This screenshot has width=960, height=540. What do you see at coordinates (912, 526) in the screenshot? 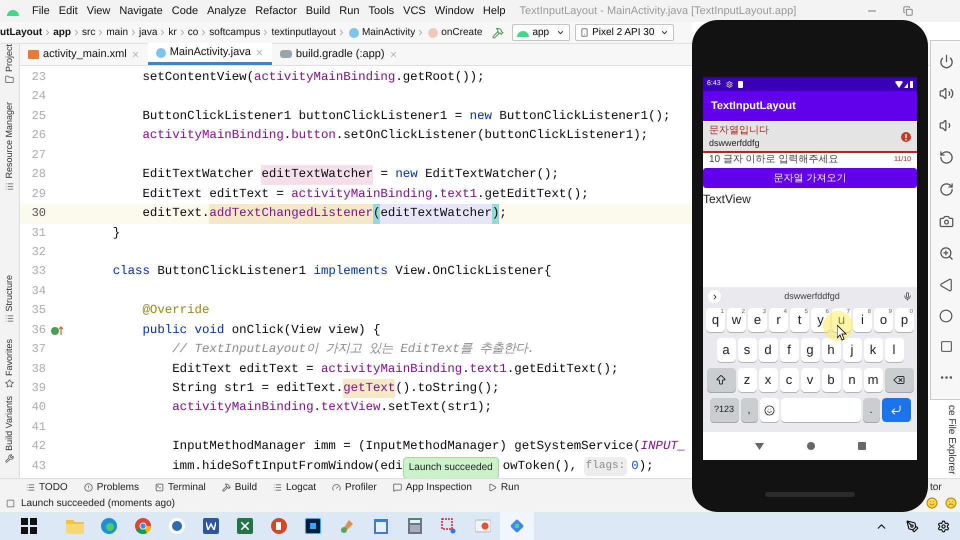
I see `pen-icon` at bounding box center [912, 526].